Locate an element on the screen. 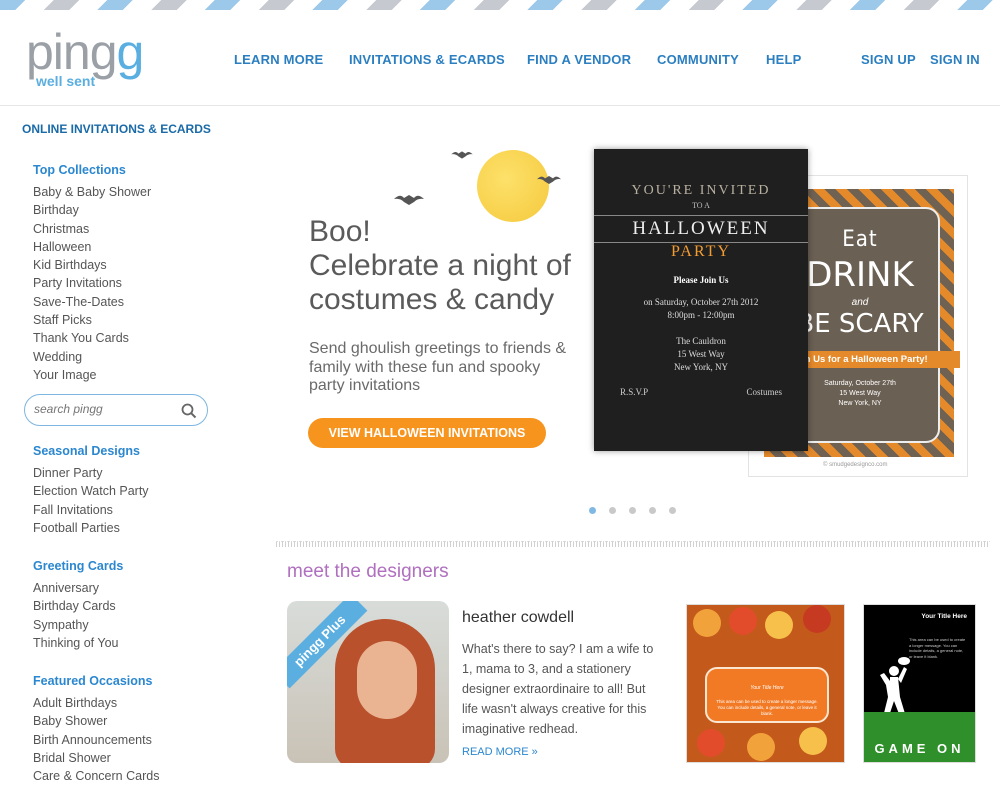 This screenshot has height=788, width=1000. decorative-top-stripe is located at coordinates (500, 5).